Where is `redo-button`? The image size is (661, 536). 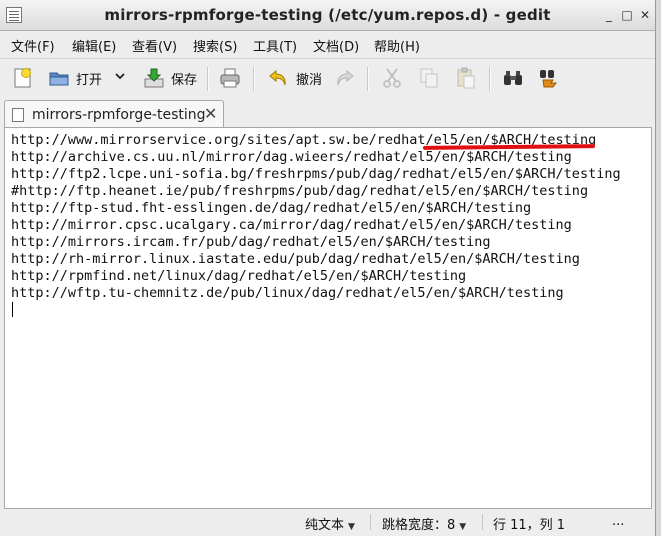
redo-button is located at coordinates (344, 78).